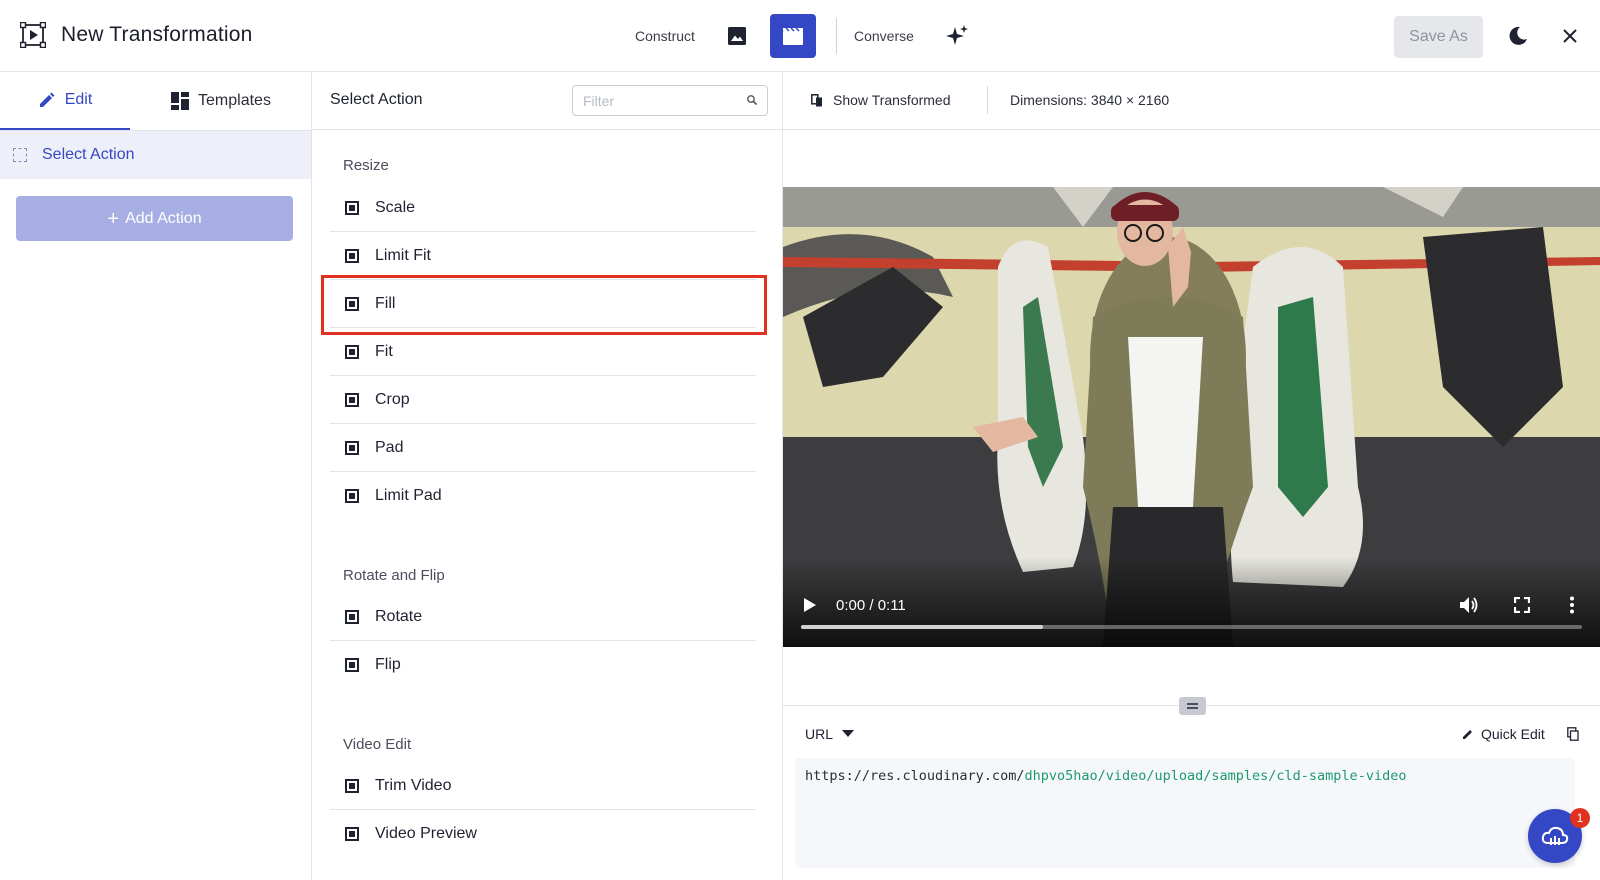 The image size is (1600, 880). I want to click on tab-templates-label: Templates, so click(234, 100).